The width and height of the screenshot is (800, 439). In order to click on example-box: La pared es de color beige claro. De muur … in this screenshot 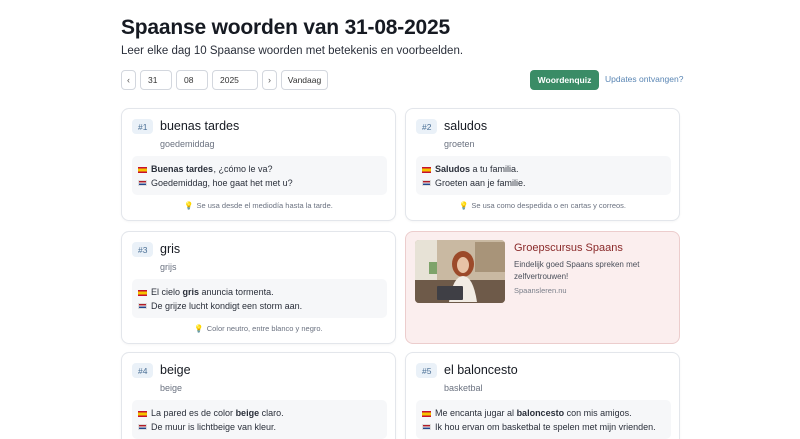, I will do `click(259, 419)`.